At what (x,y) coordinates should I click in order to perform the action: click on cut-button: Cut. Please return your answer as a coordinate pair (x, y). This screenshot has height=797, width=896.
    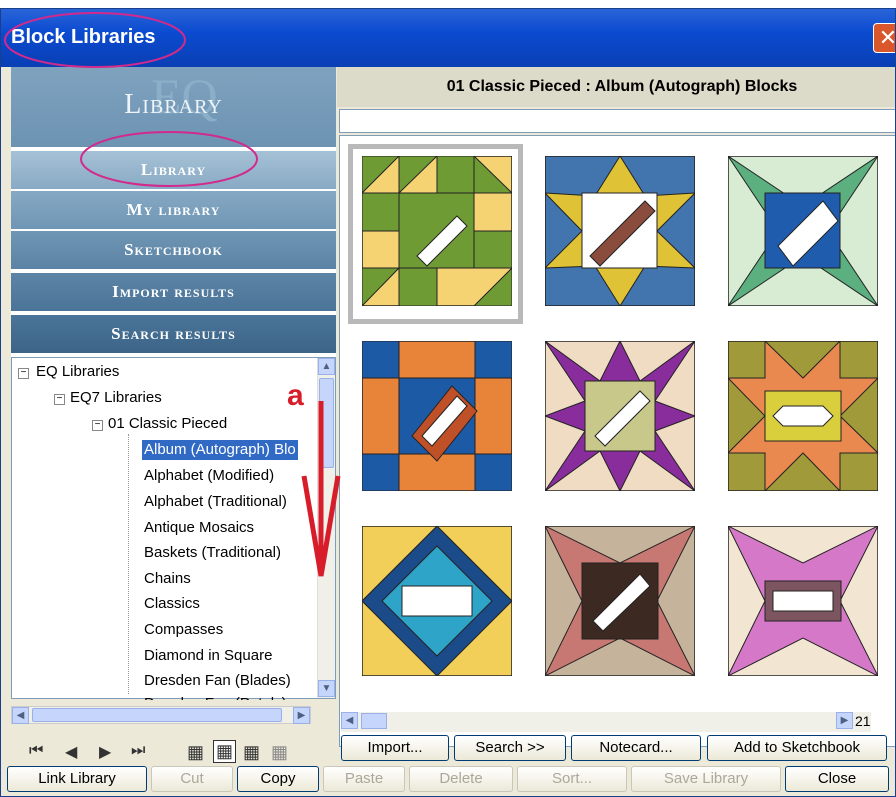
    Looking at the image, I should click on (192, 779).